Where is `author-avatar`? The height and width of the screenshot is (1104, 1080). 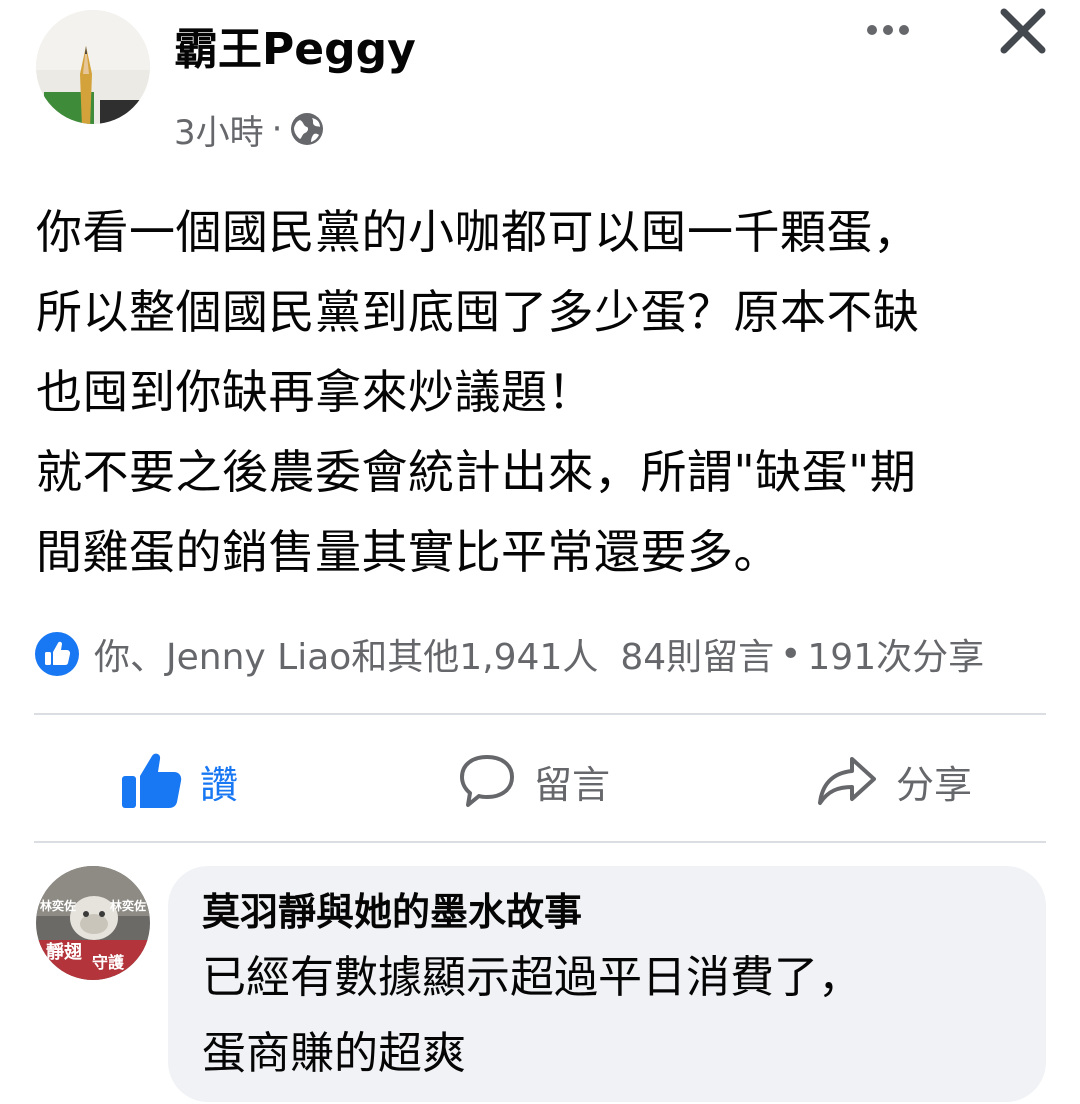 author-avatar is located at coordinates (93, 67).